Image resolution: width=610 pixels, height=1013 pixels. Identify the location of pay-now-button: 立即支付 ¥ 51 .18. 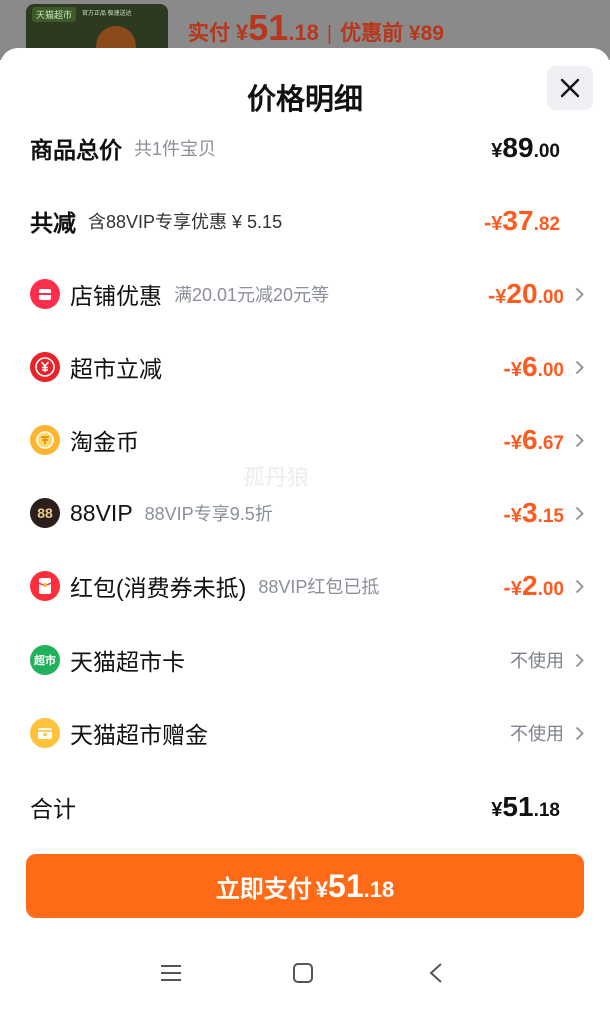
(305, 886).